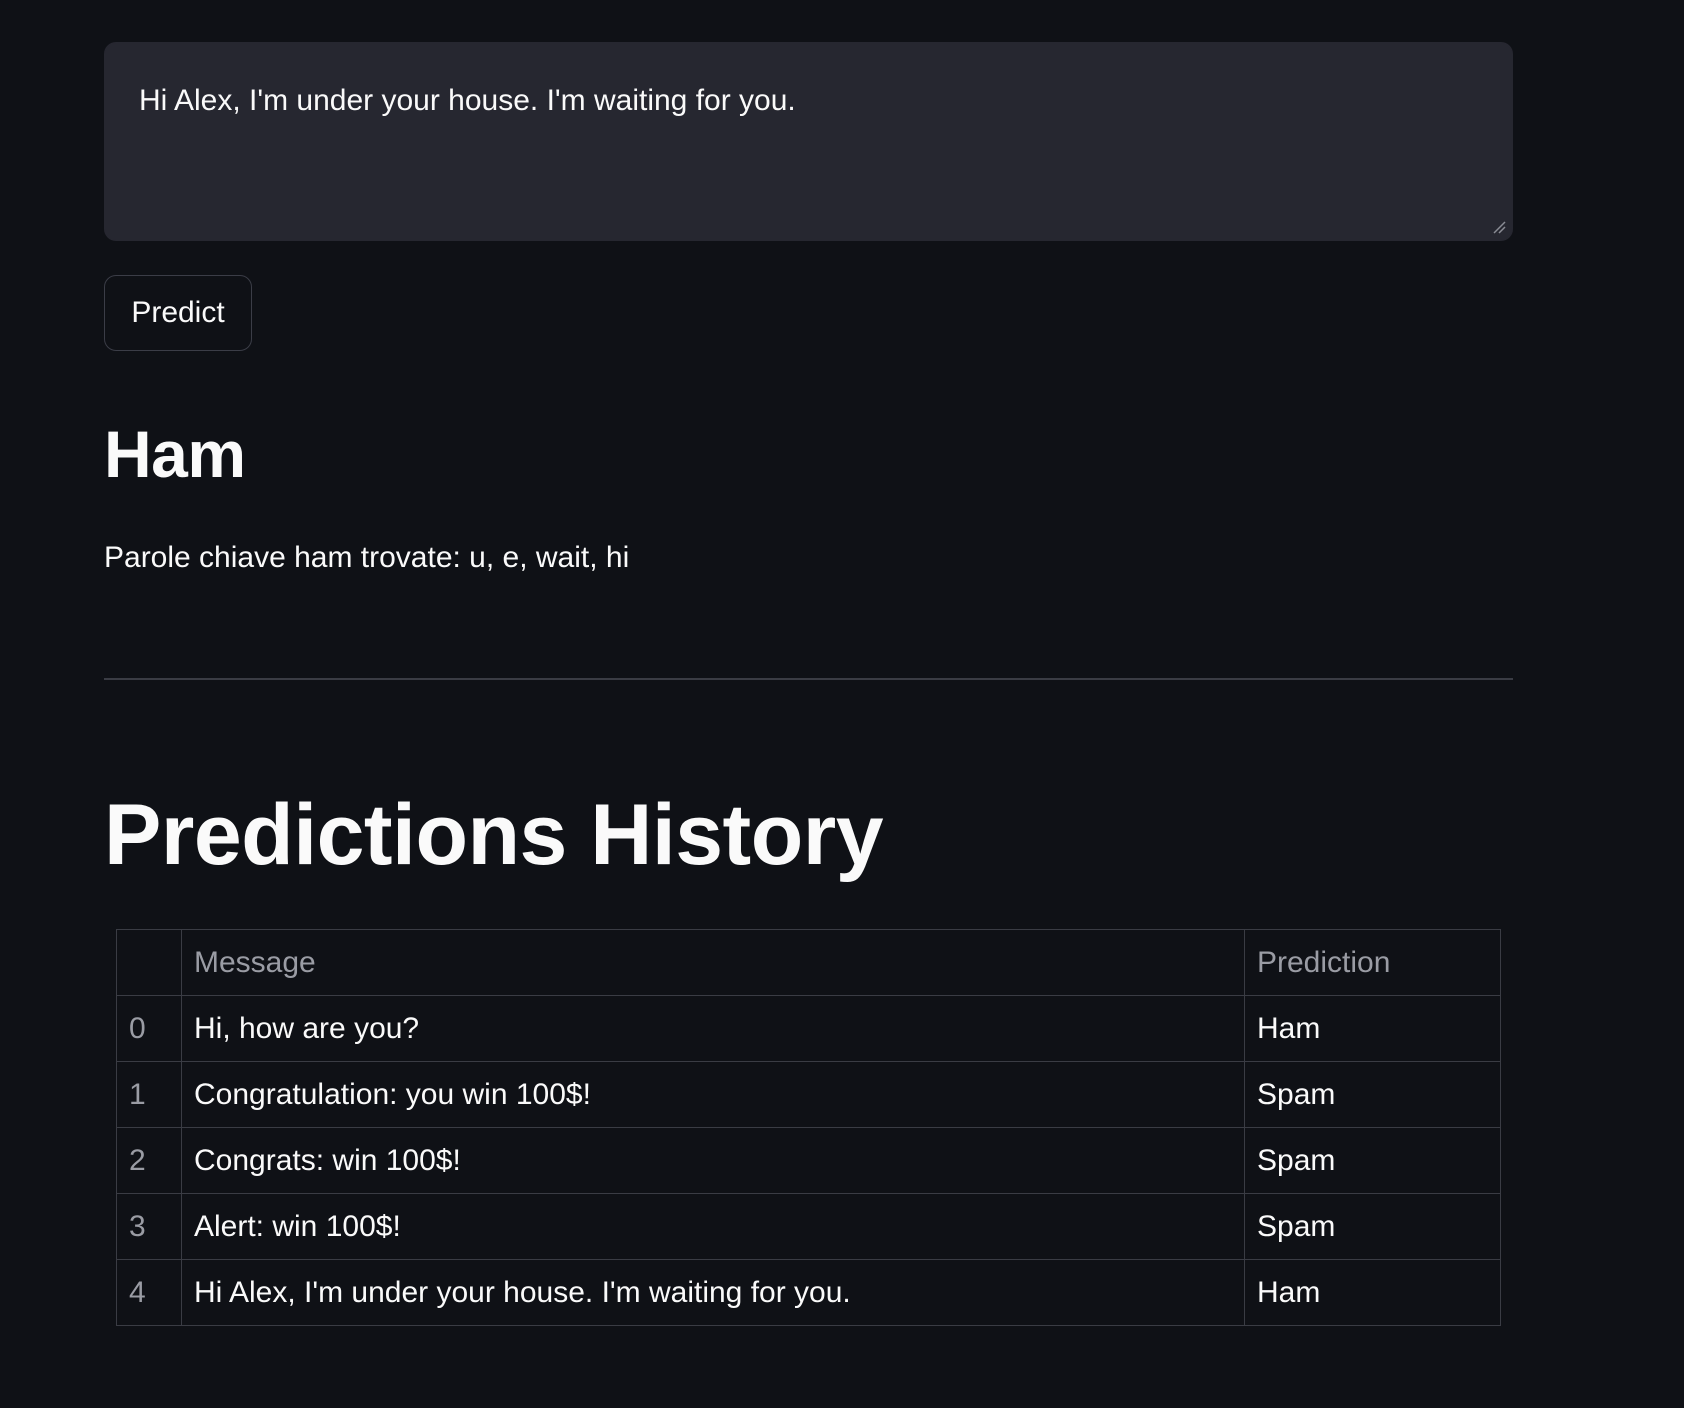 This screenshot has height=1408, width=1684. What do you see at coordinates (1372, 962) in the screenshot?
I see `column-header-prediction: Prediction` at bounding box center [1372, 962].